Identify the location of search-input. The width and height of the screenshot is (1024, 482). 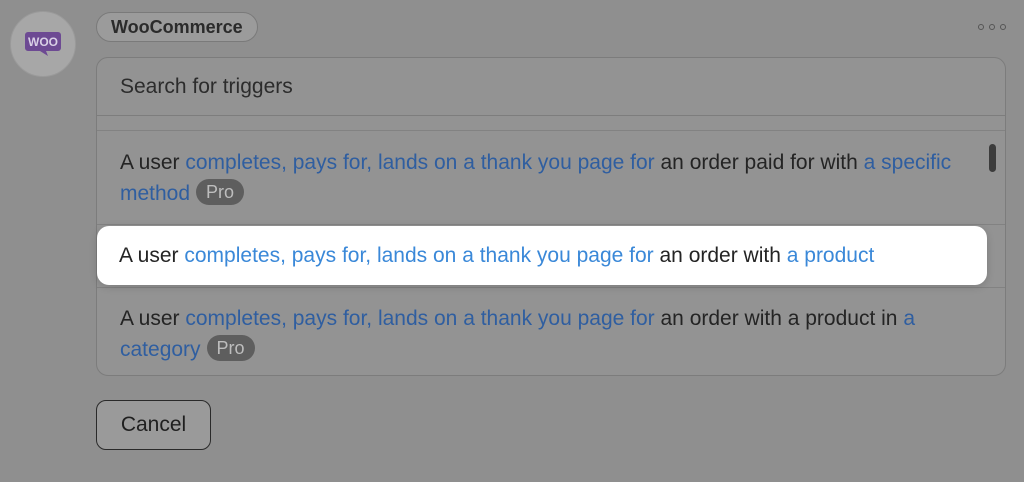
(551, 87).